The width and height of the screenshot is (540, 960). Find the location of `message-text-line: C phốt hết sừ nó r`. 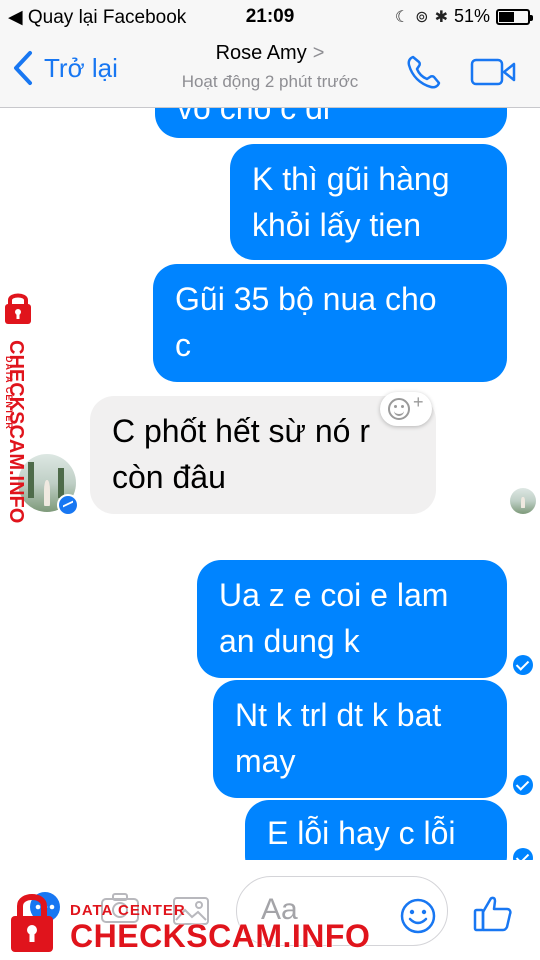

message-text-line: C phốt hết sừ nó r is located at coordinates (241, 431).